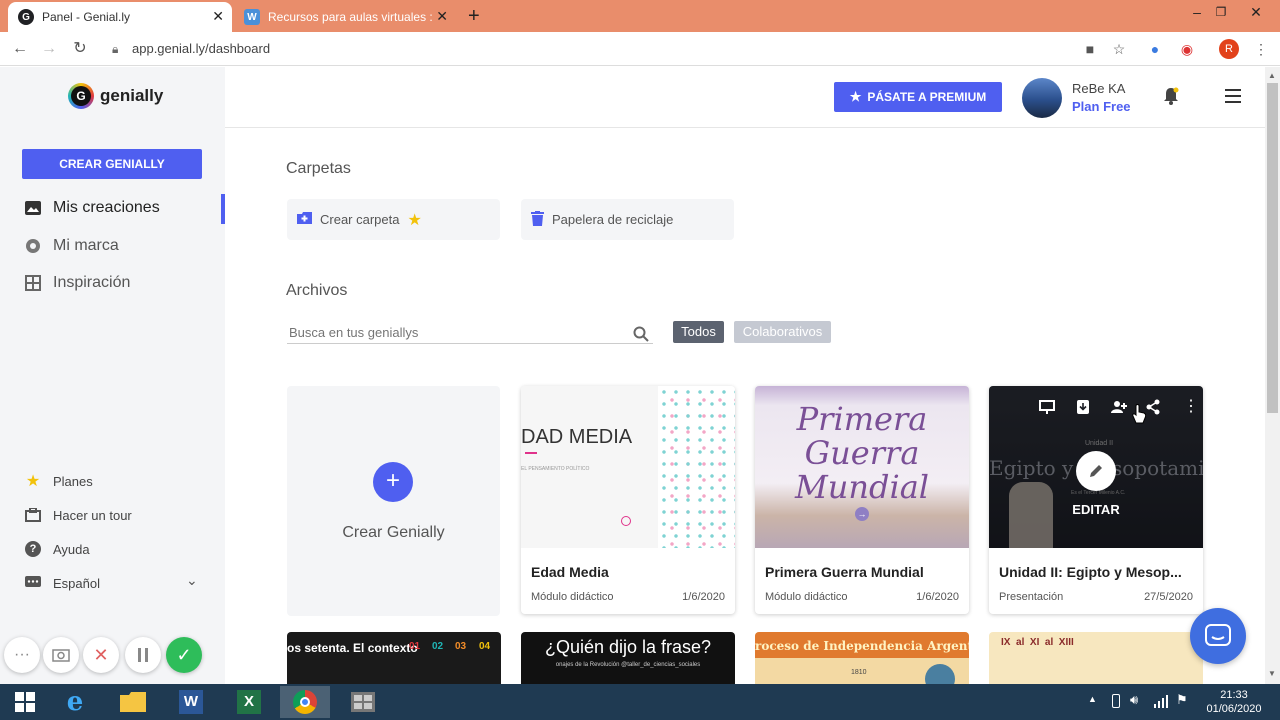 The image size is (1280, 720). What do you see at coordinates (20, 49) in the screenshot?
I see `back-icon: ←` at bounding box center [20, 49].